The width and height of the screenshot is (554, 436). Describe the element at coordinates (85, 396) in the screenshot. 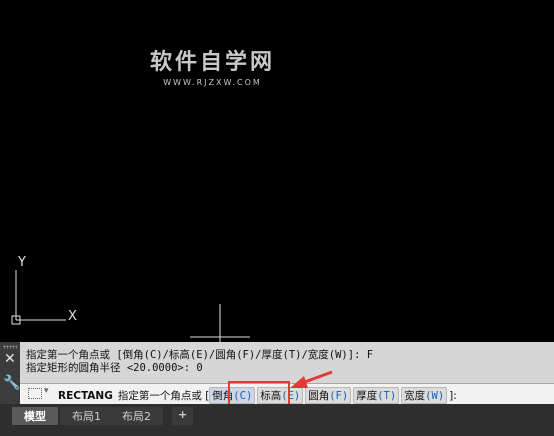

I see `command-name: RECTANG` at that location.